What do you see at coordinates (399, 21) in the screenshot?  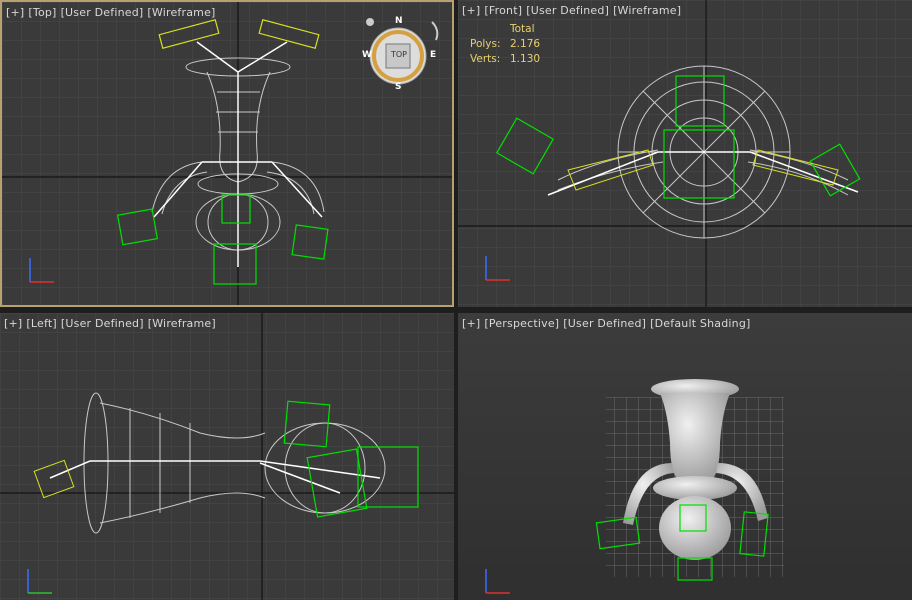 I see `compass-n: N` at bounding box center [399, 21].